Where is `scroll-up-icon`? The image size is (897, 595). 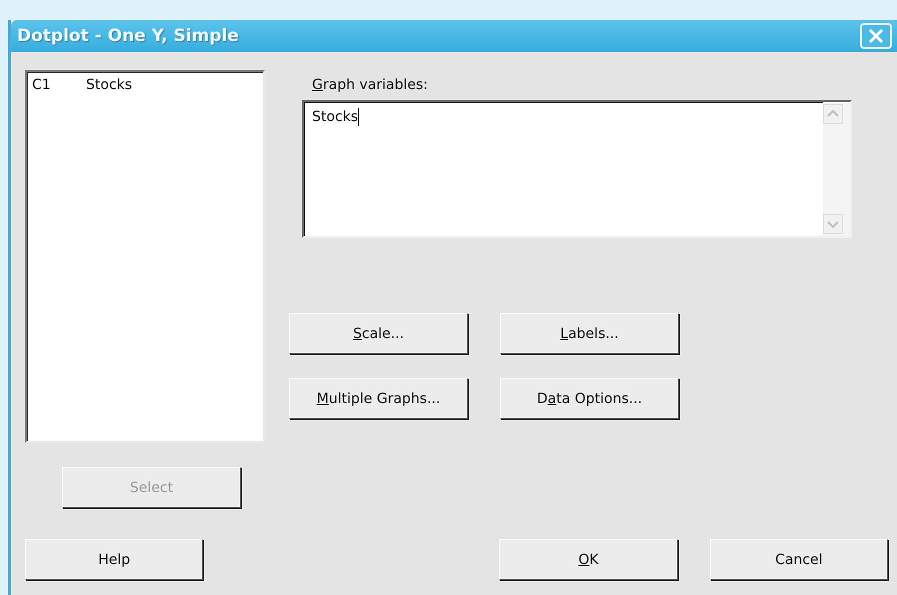
scroll-up-icon is located at coordinates (833, 114).